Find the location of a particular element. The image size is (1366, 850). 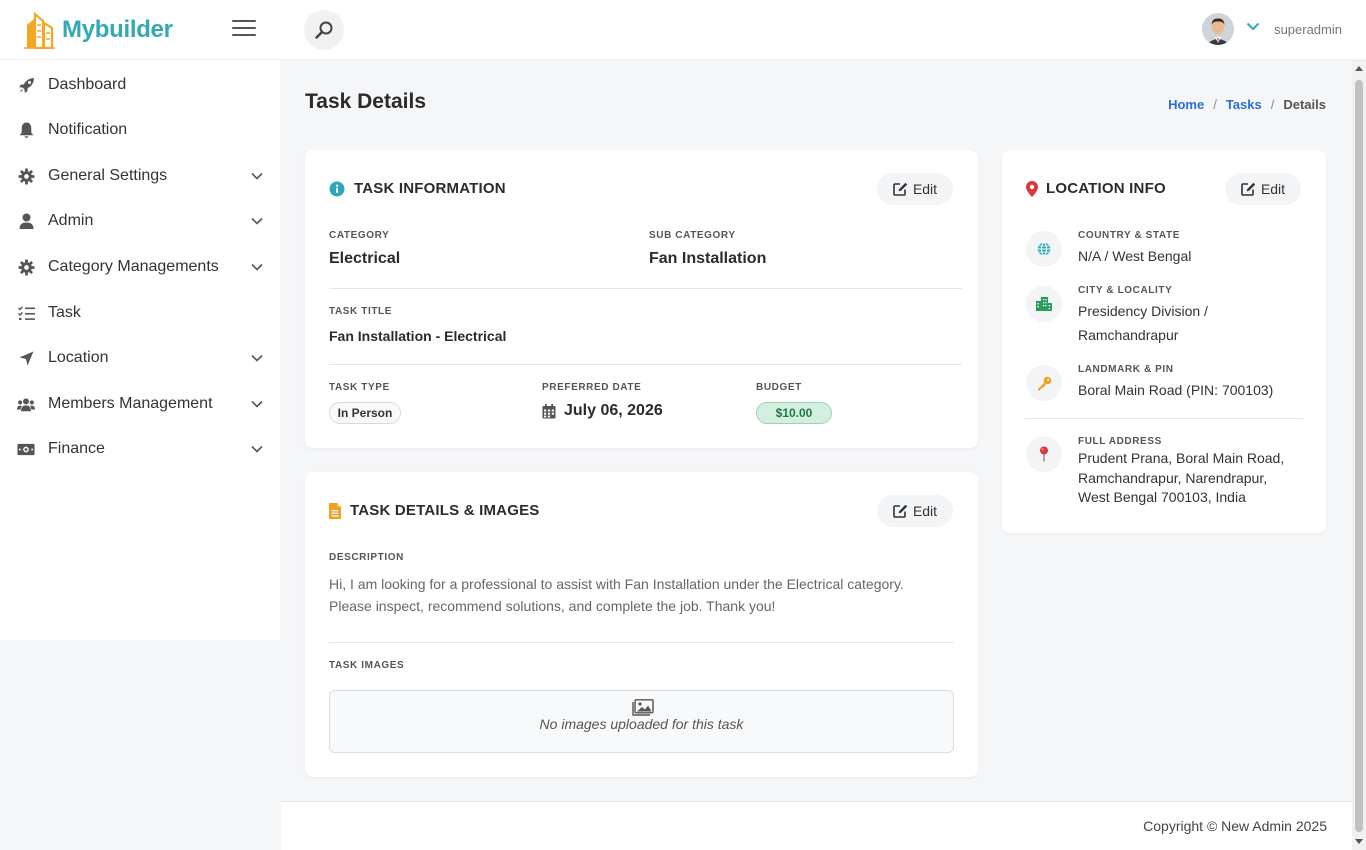

vertical-scrollbar is located at coordinates (1359, 455).